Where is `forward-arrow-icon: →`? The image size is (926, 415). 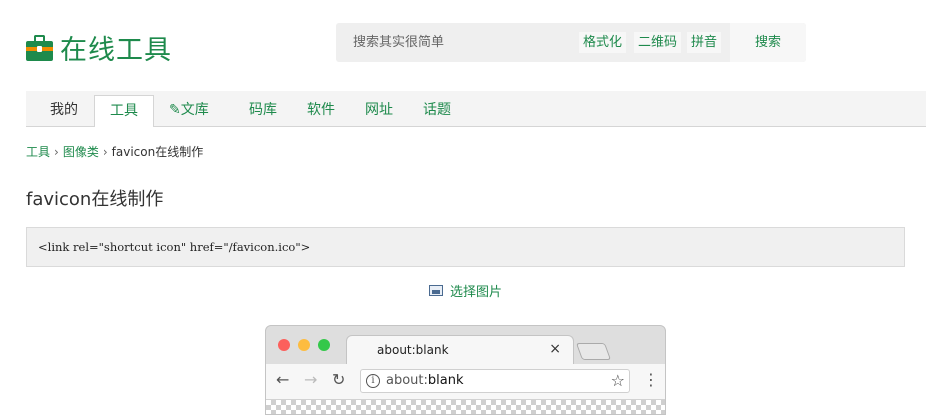
forward-arrow-icon: → is located at coordinates (311, 379).